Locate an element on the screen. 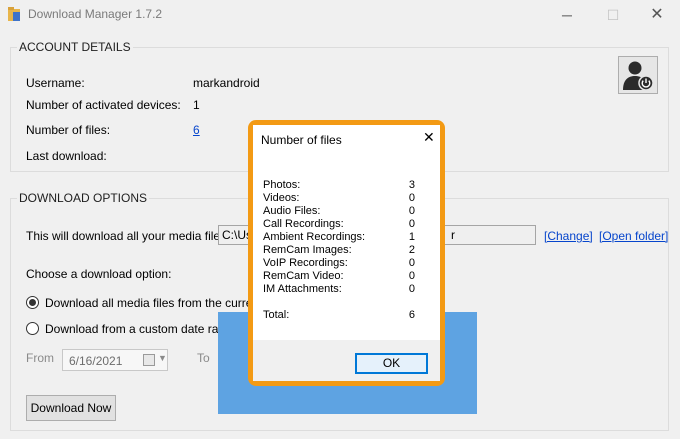 Image resolution: width=680 pixels, height=439 pixels. stat-row: Call Recordings: 0 is located at coordinates (339, 224).